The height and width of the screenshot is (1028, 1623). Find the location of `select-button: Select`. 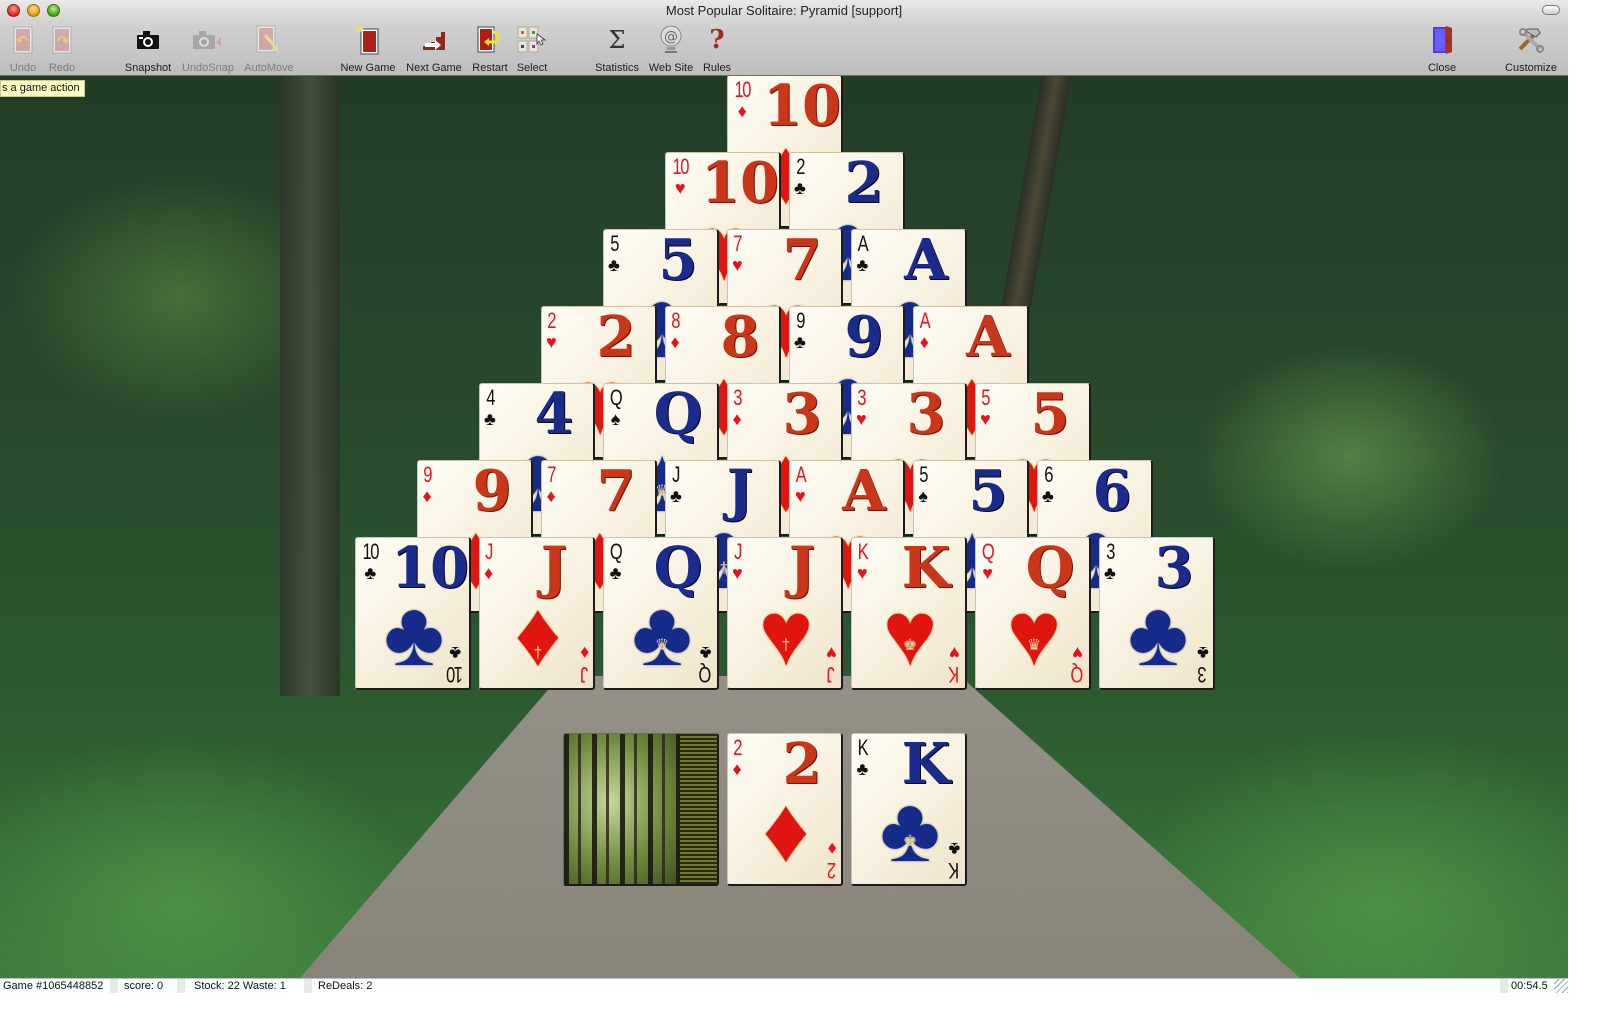

select-button: Select is located at coordinates (532, 49).